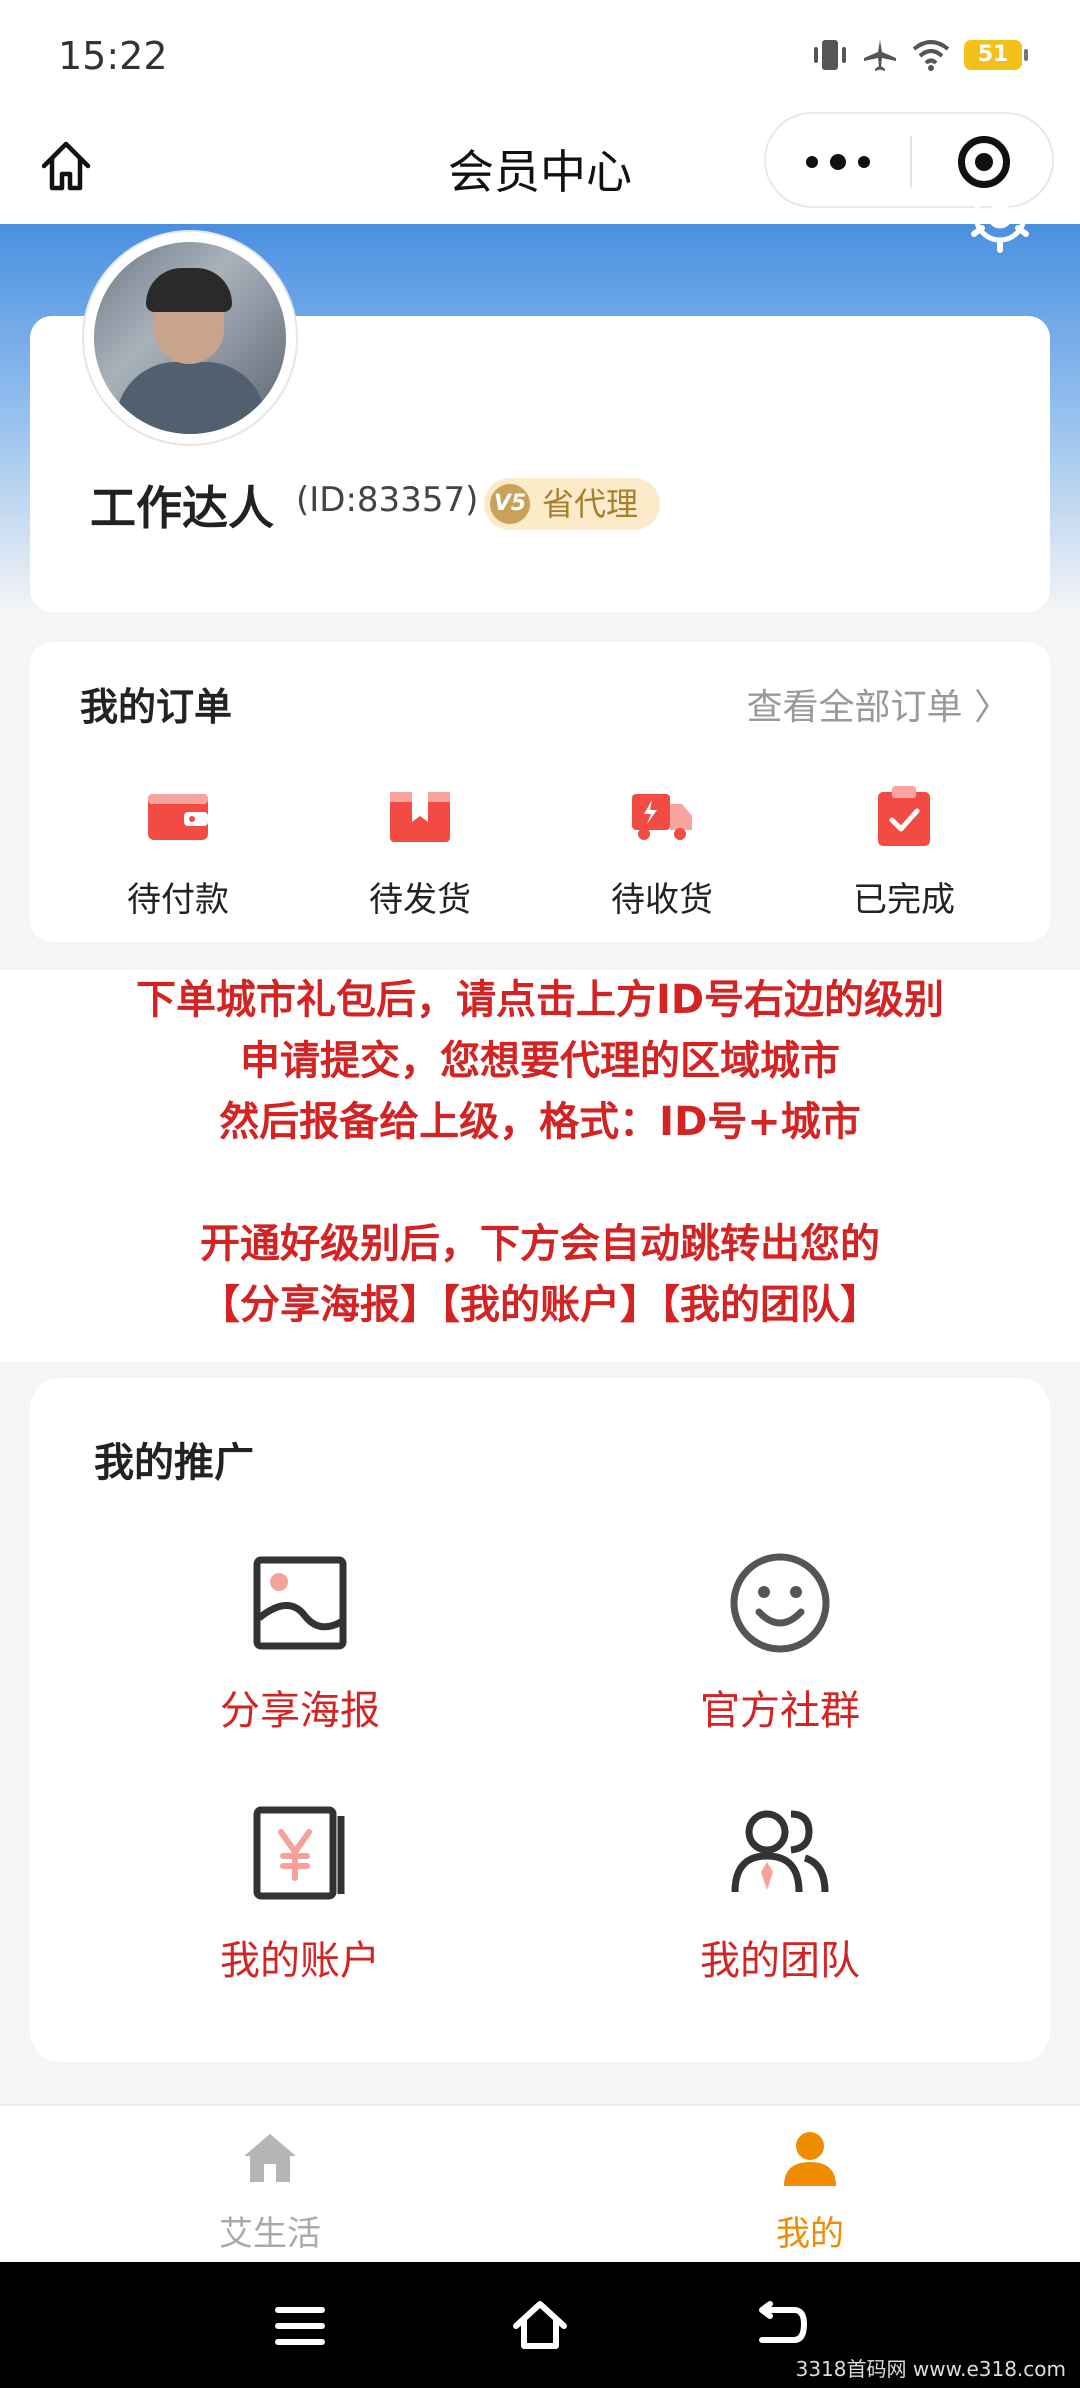 The image size is (1080, 2388). What do you see at coordinates (931, 55) in the screenshot?
I see `wifi-icon` at bounding box center [931, 55].